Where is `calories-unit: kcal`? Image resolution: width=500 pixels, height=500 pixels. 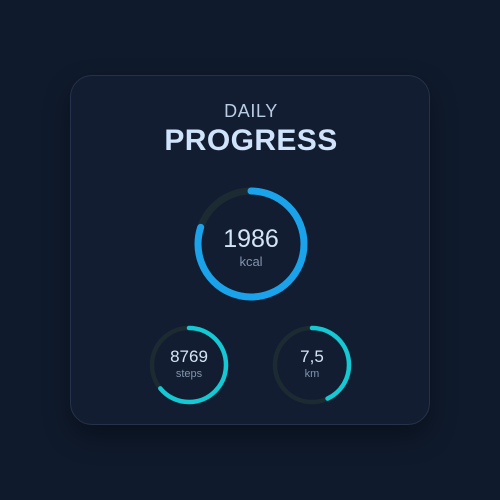 calories-unit: kcal is located at coordinates (251, 261).